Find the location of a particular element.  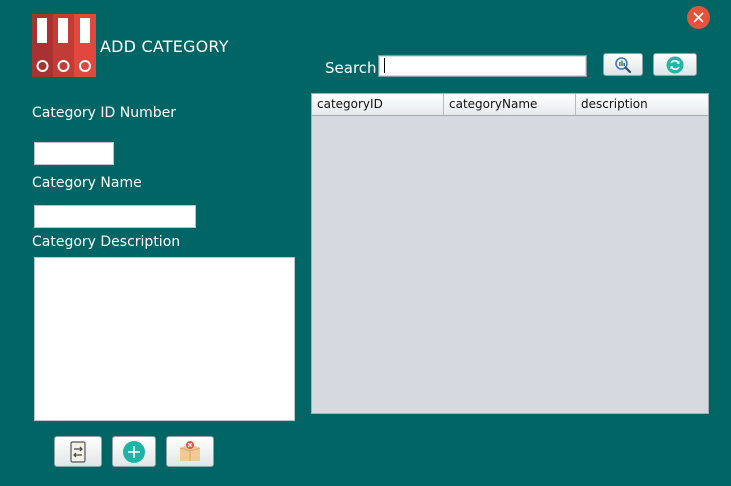

add-button is located at coordinates (134, 451).